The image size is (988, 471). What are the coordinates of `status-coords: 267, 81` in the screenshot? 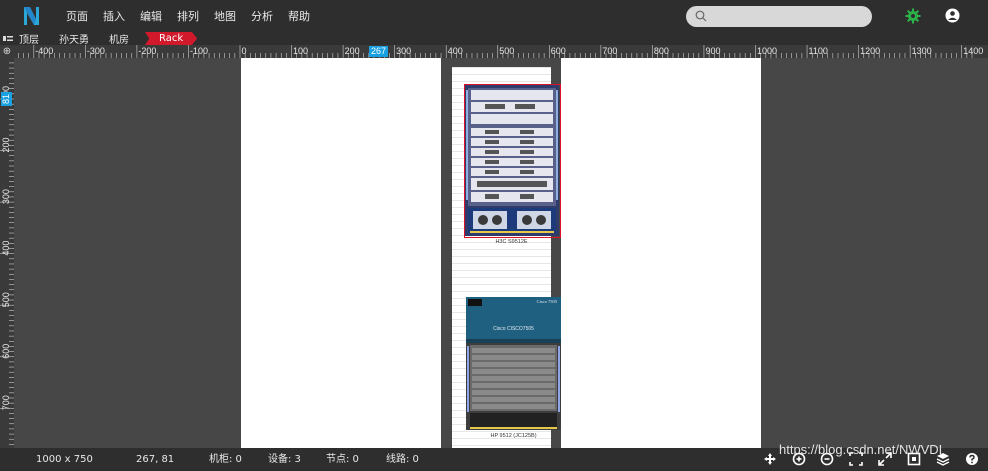 It's located at (155, 459).